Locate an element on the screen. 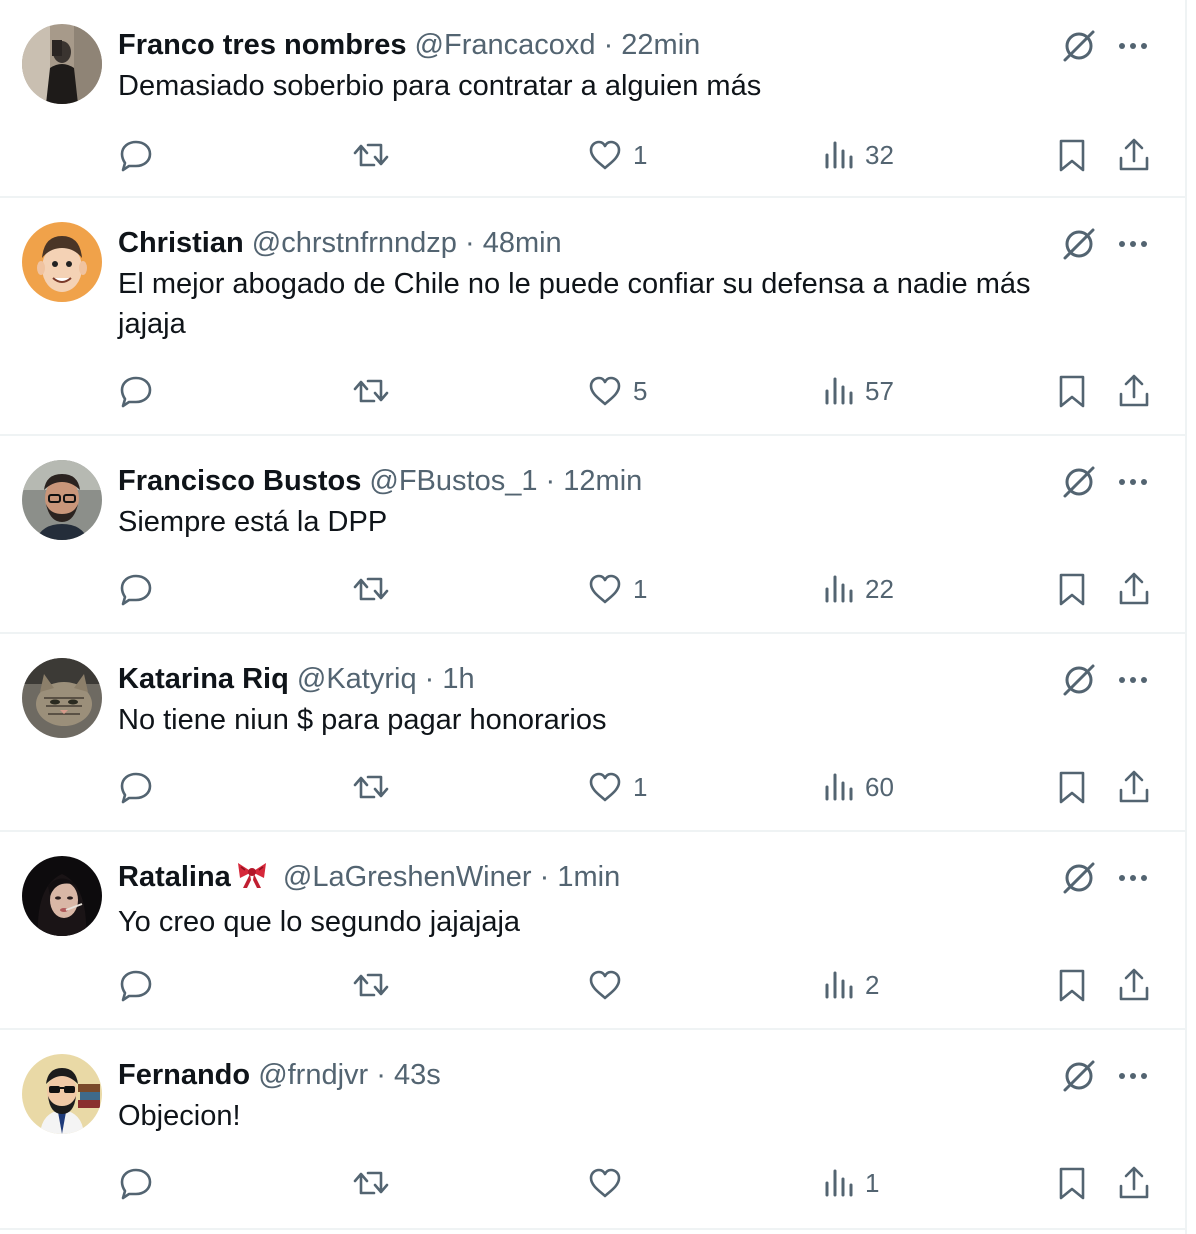 The height and width of the screenshot is (1234, 1196). timestamp: 22min is located at coordinates (660, 45).